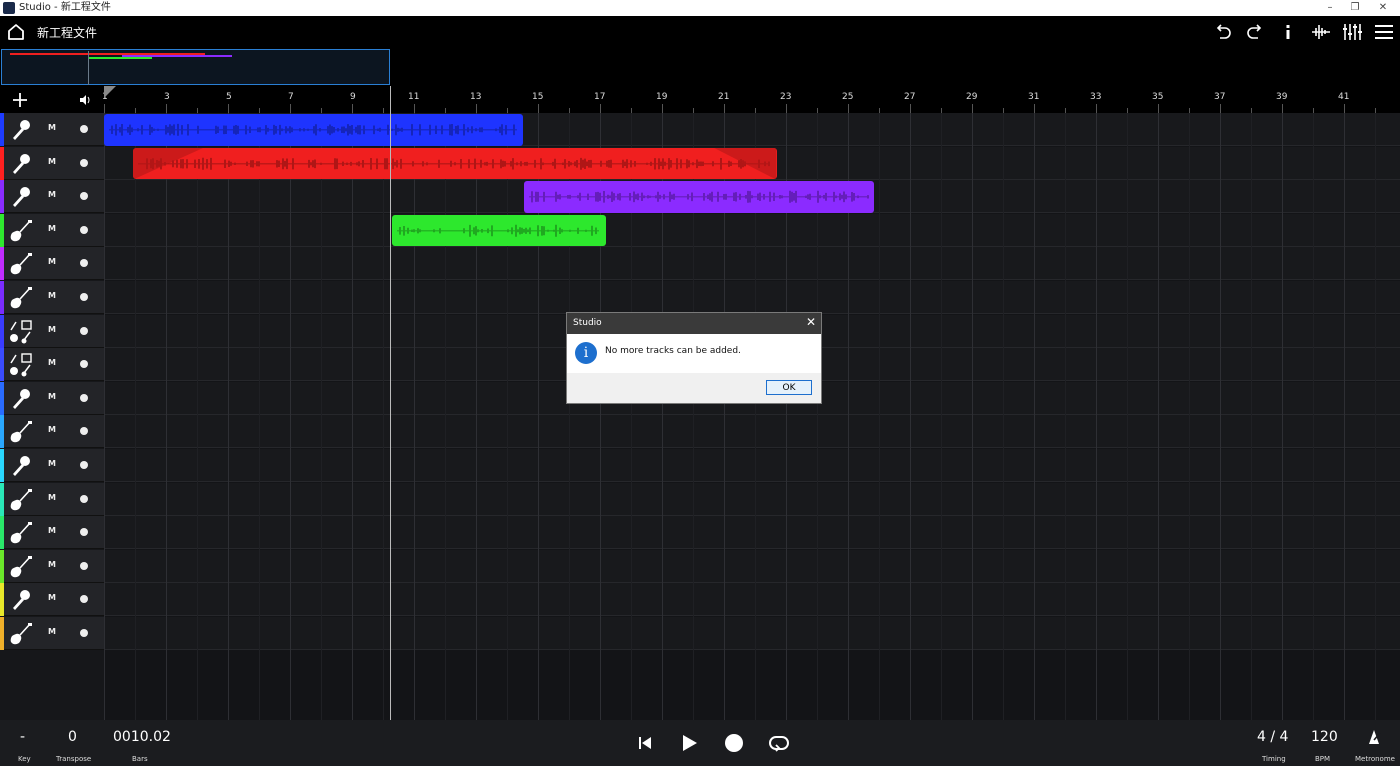 This screenshot has width=1400, height=766. Describe the element at coordinates (1352, 32) in the screenshot. I see `mixer-icon` at that location.